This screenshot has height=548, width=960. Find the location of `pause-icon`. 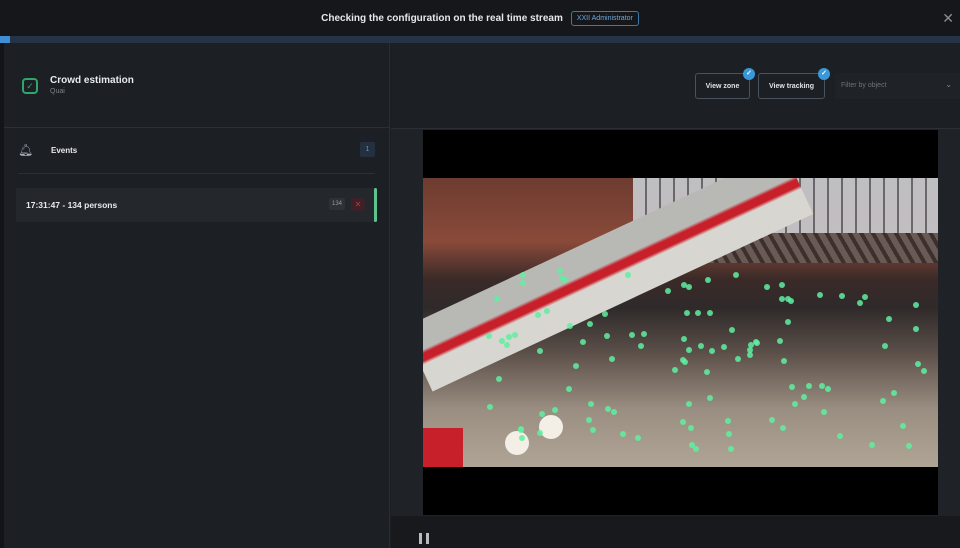

pause-icon is located at coordinates (424, 538).